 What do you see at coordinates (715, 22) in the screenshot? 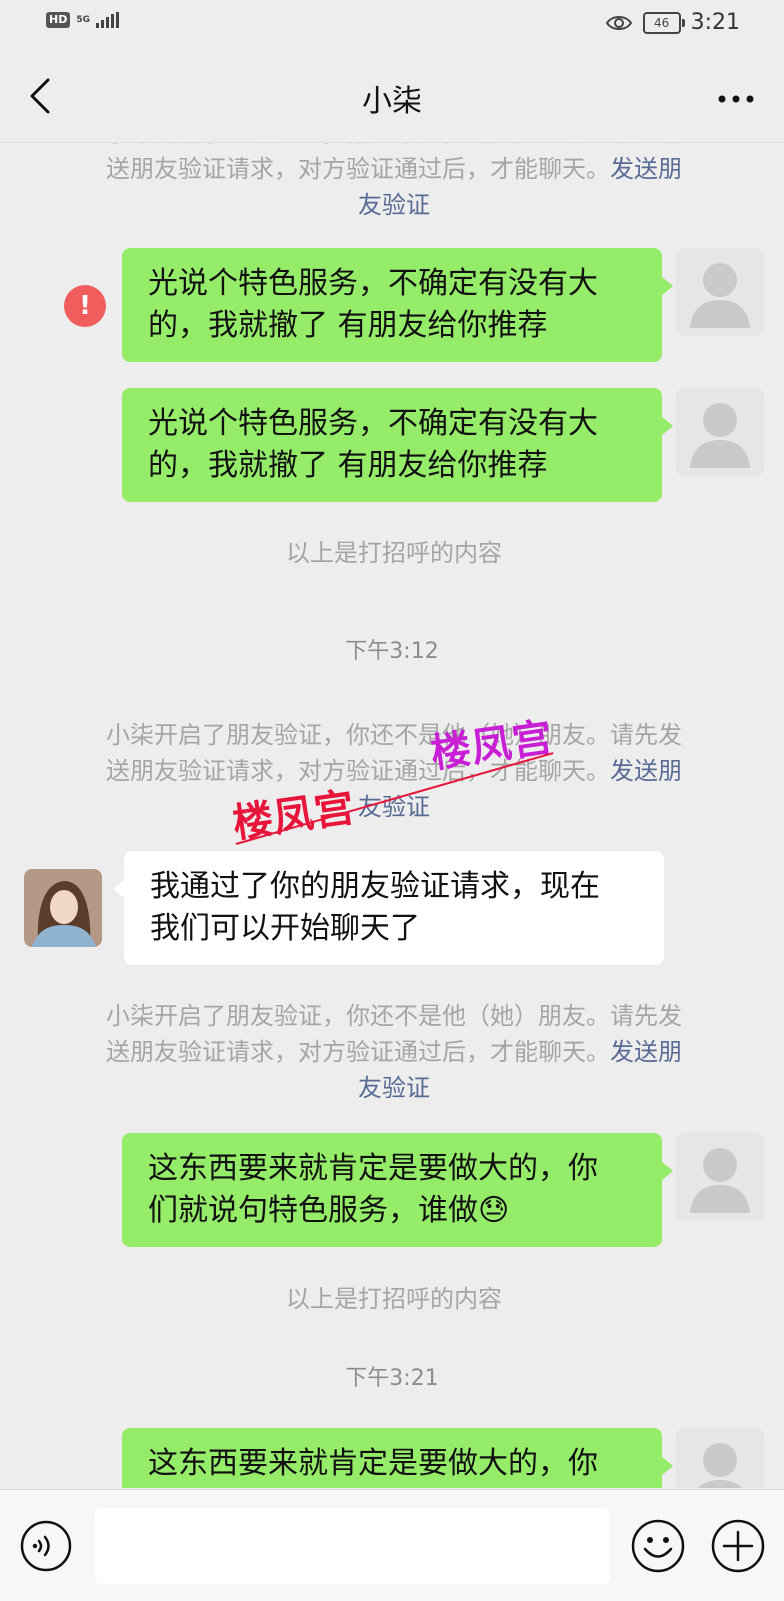
I see `status-time: 3:21` at bounding box center [715, 22].